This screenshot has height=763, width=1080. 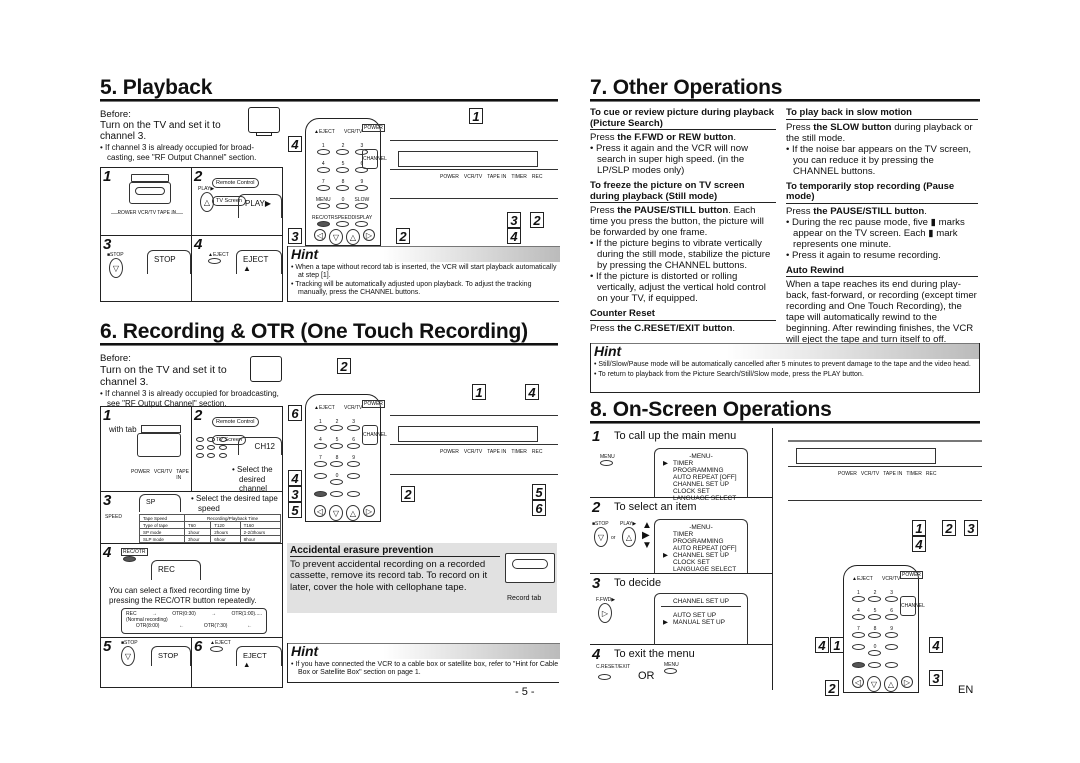 I want to click on step-number: 3, so click(x=107, y=244).